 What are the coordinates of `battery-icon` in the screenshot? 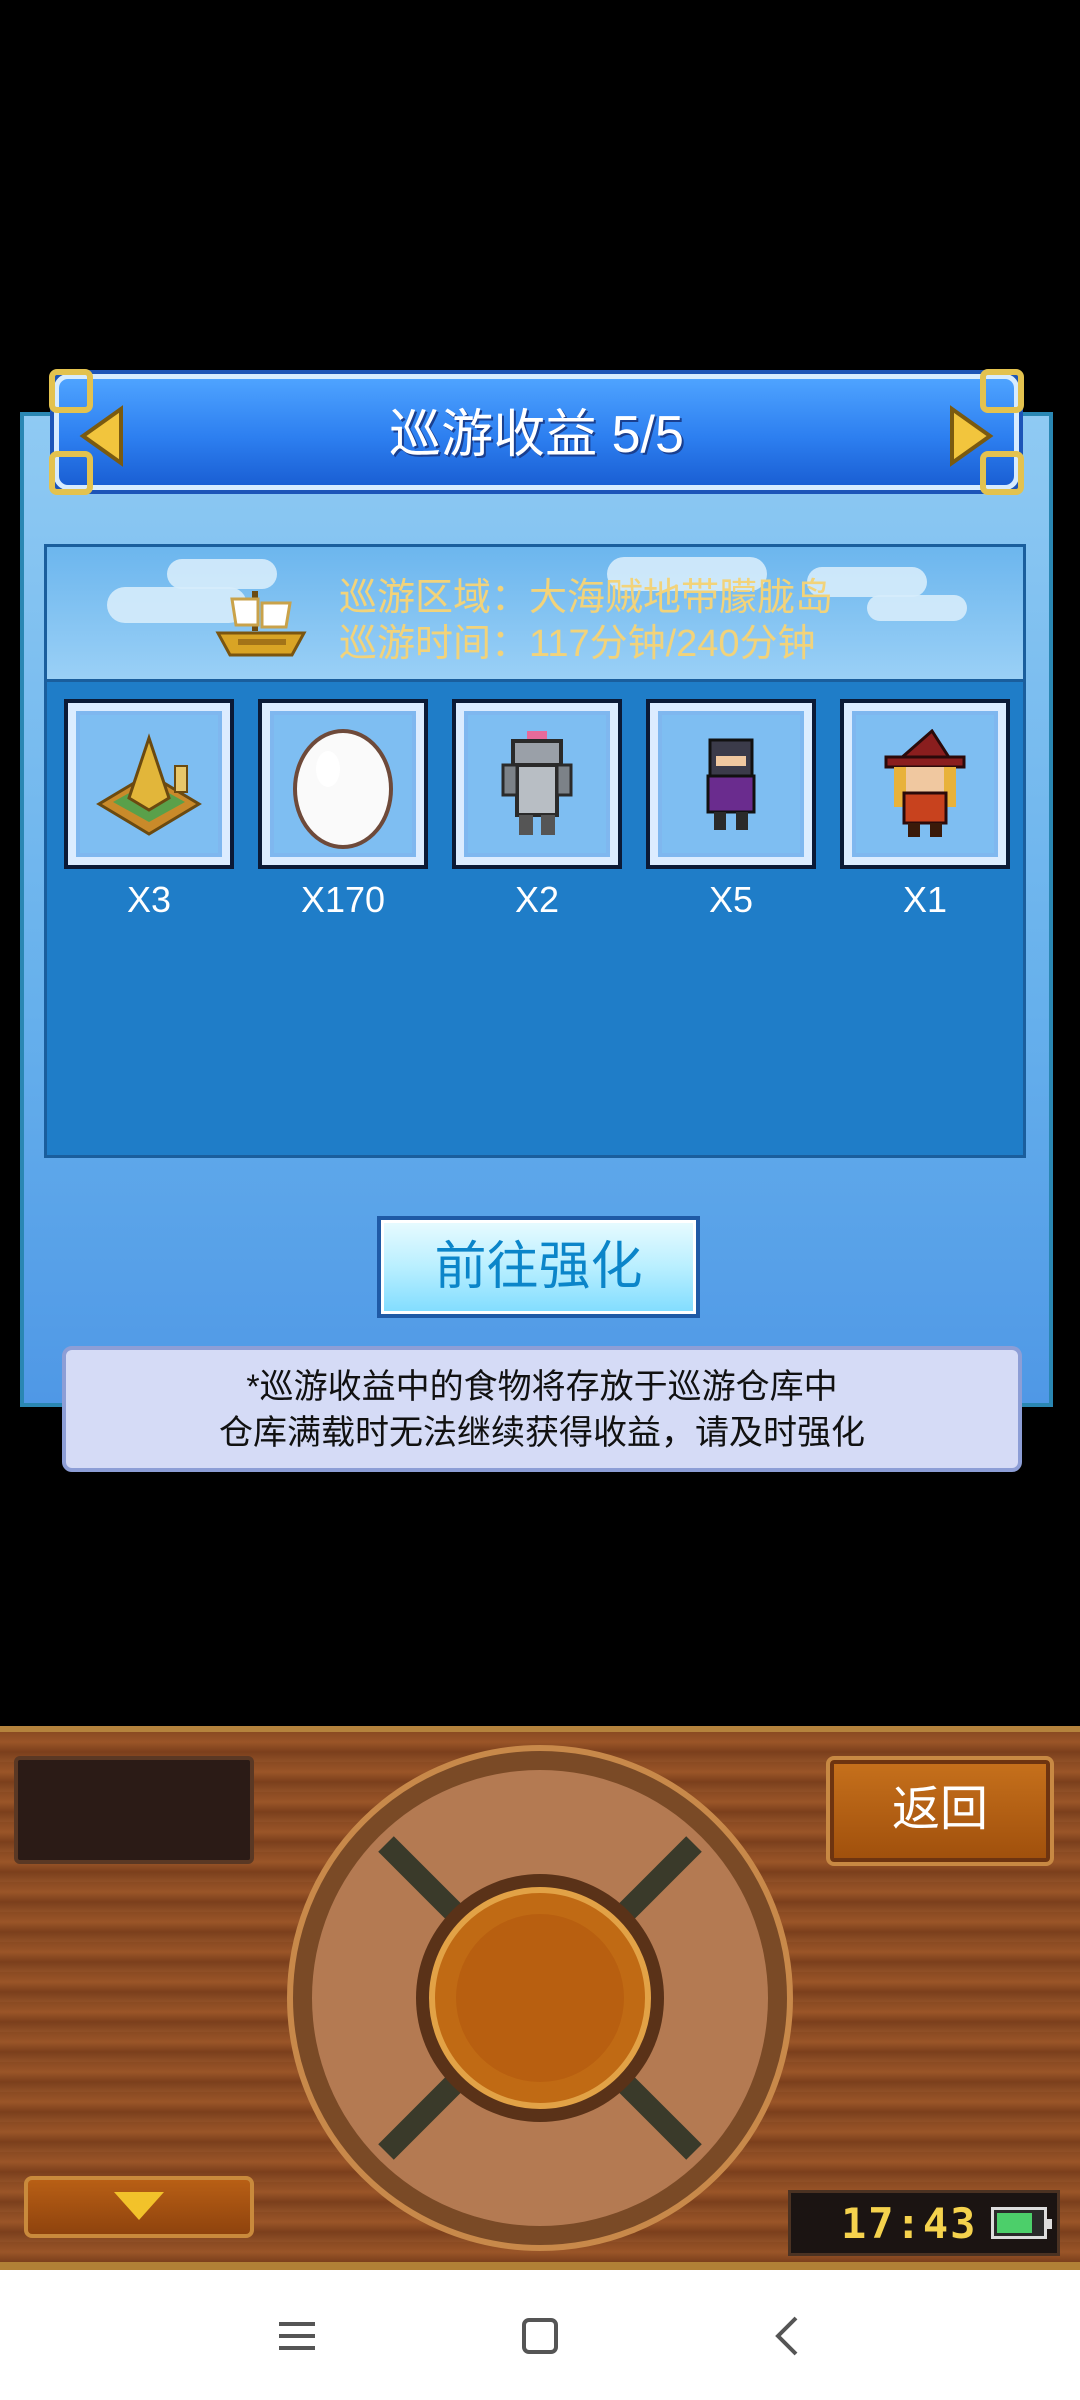 It's located at (1021, 2223).